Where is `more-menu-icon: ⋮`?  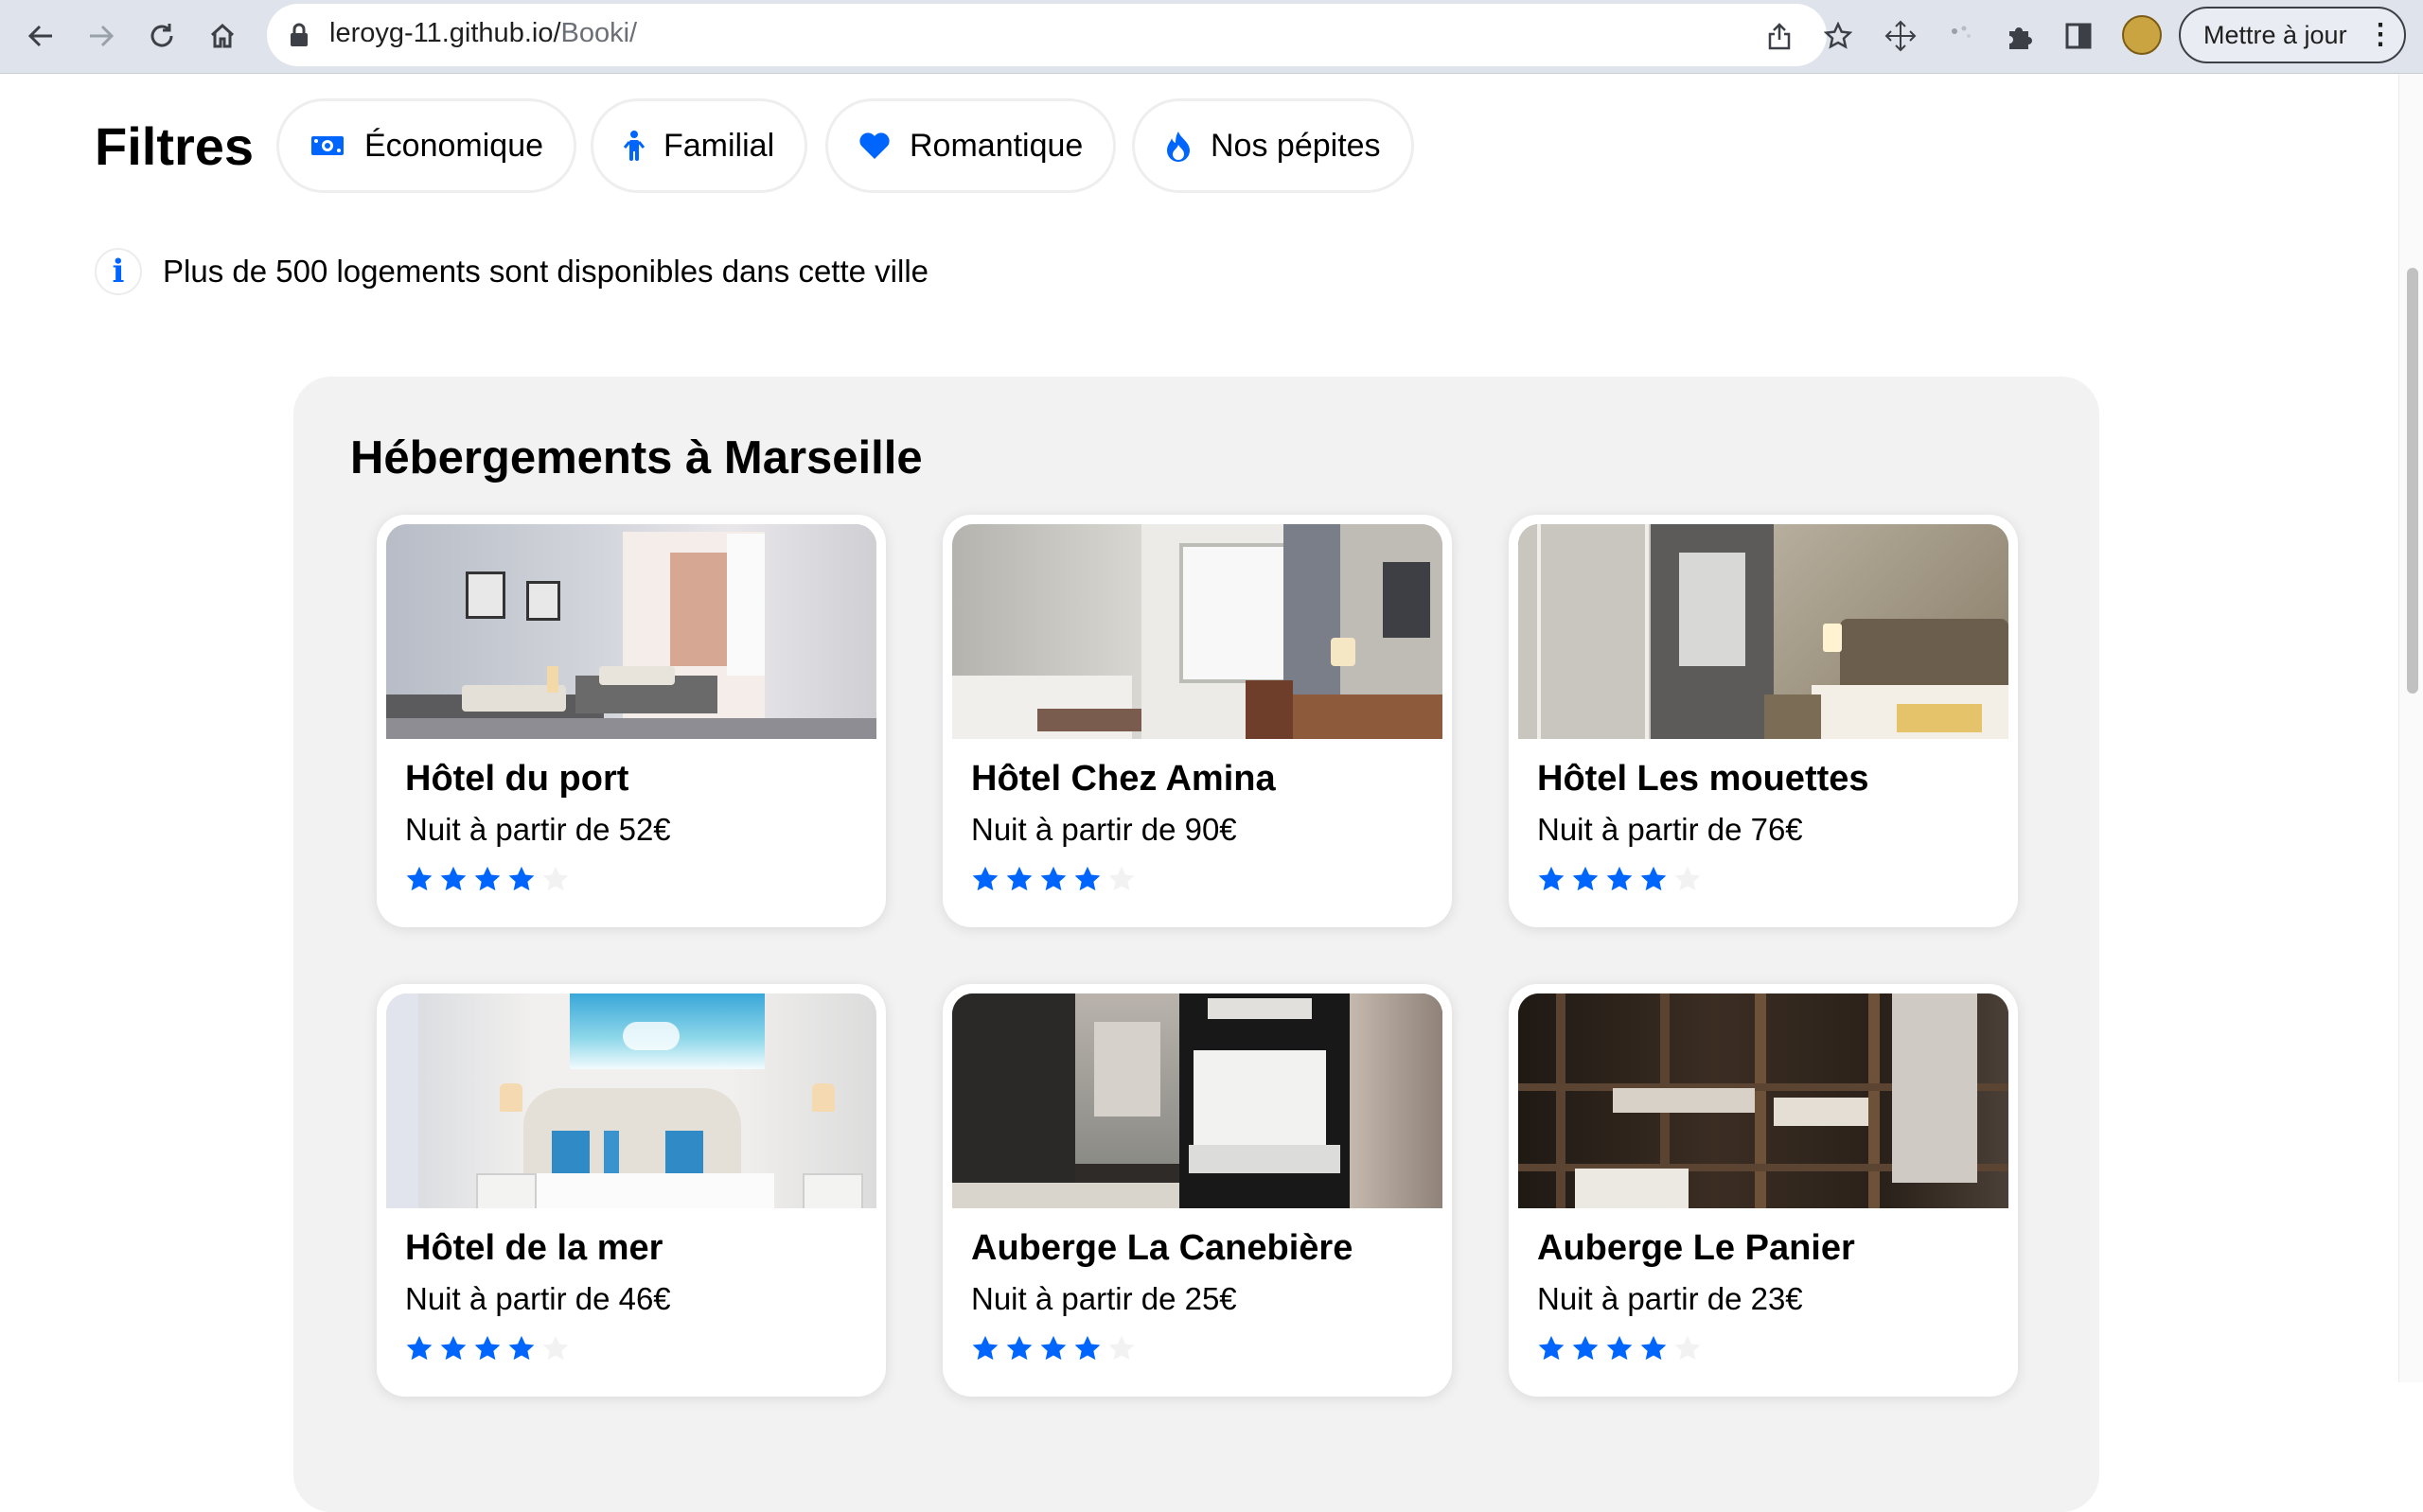 more-menu-icon: ⋮ is located at coordinates (2380, 35).